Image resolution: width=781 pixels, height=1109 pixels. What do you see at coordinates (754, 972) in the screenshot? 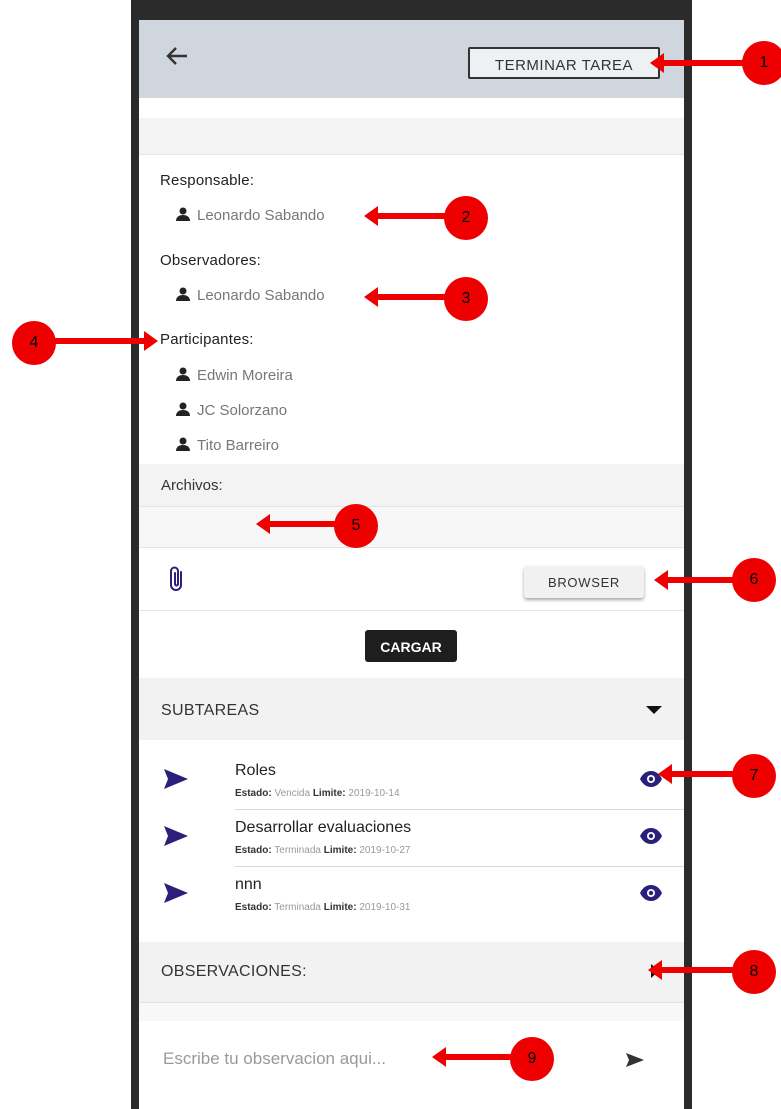
I see `annotation-marker: 8` at bounding box center [754, 972].